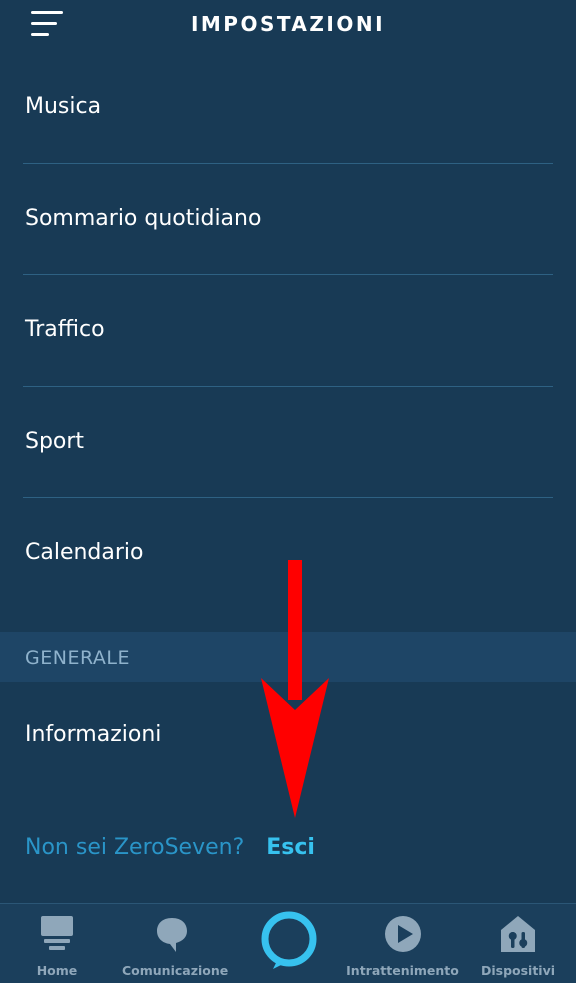 This screenshot has width=576, height=983. I want to click on settings-item-traffic: Traffico, so click(288, 331).